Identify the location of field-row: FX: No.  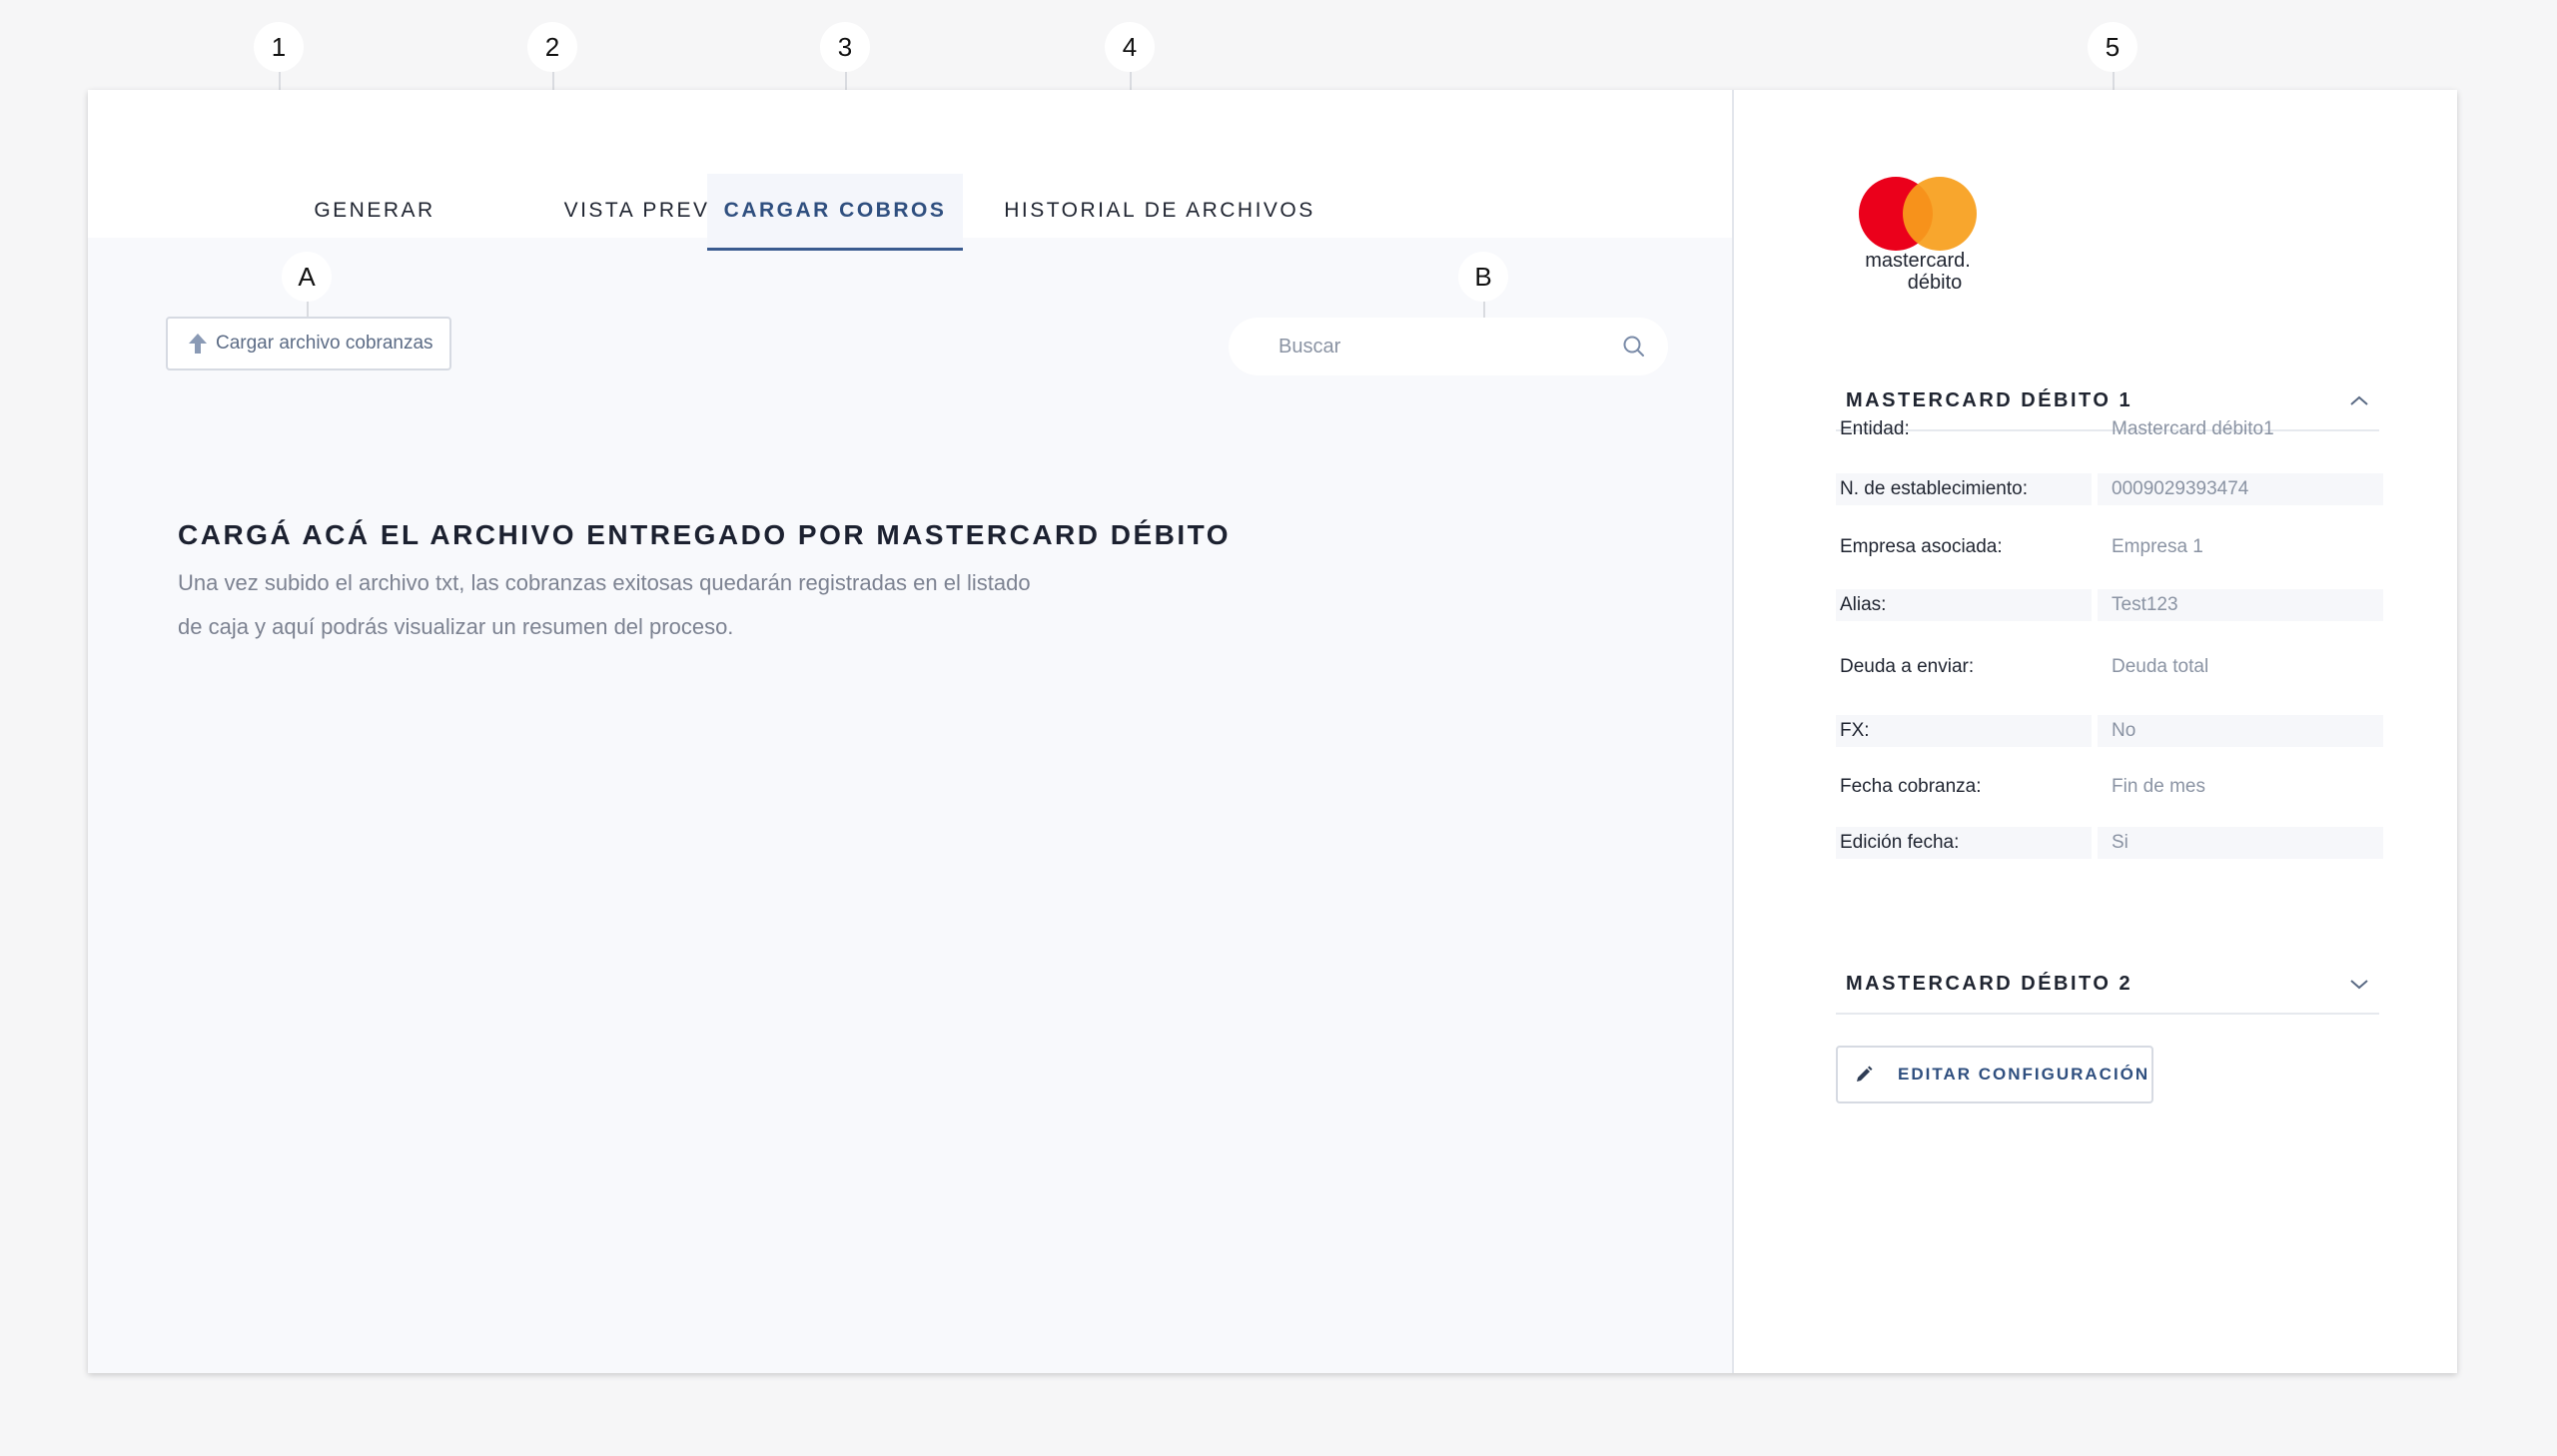
(2109, 731).